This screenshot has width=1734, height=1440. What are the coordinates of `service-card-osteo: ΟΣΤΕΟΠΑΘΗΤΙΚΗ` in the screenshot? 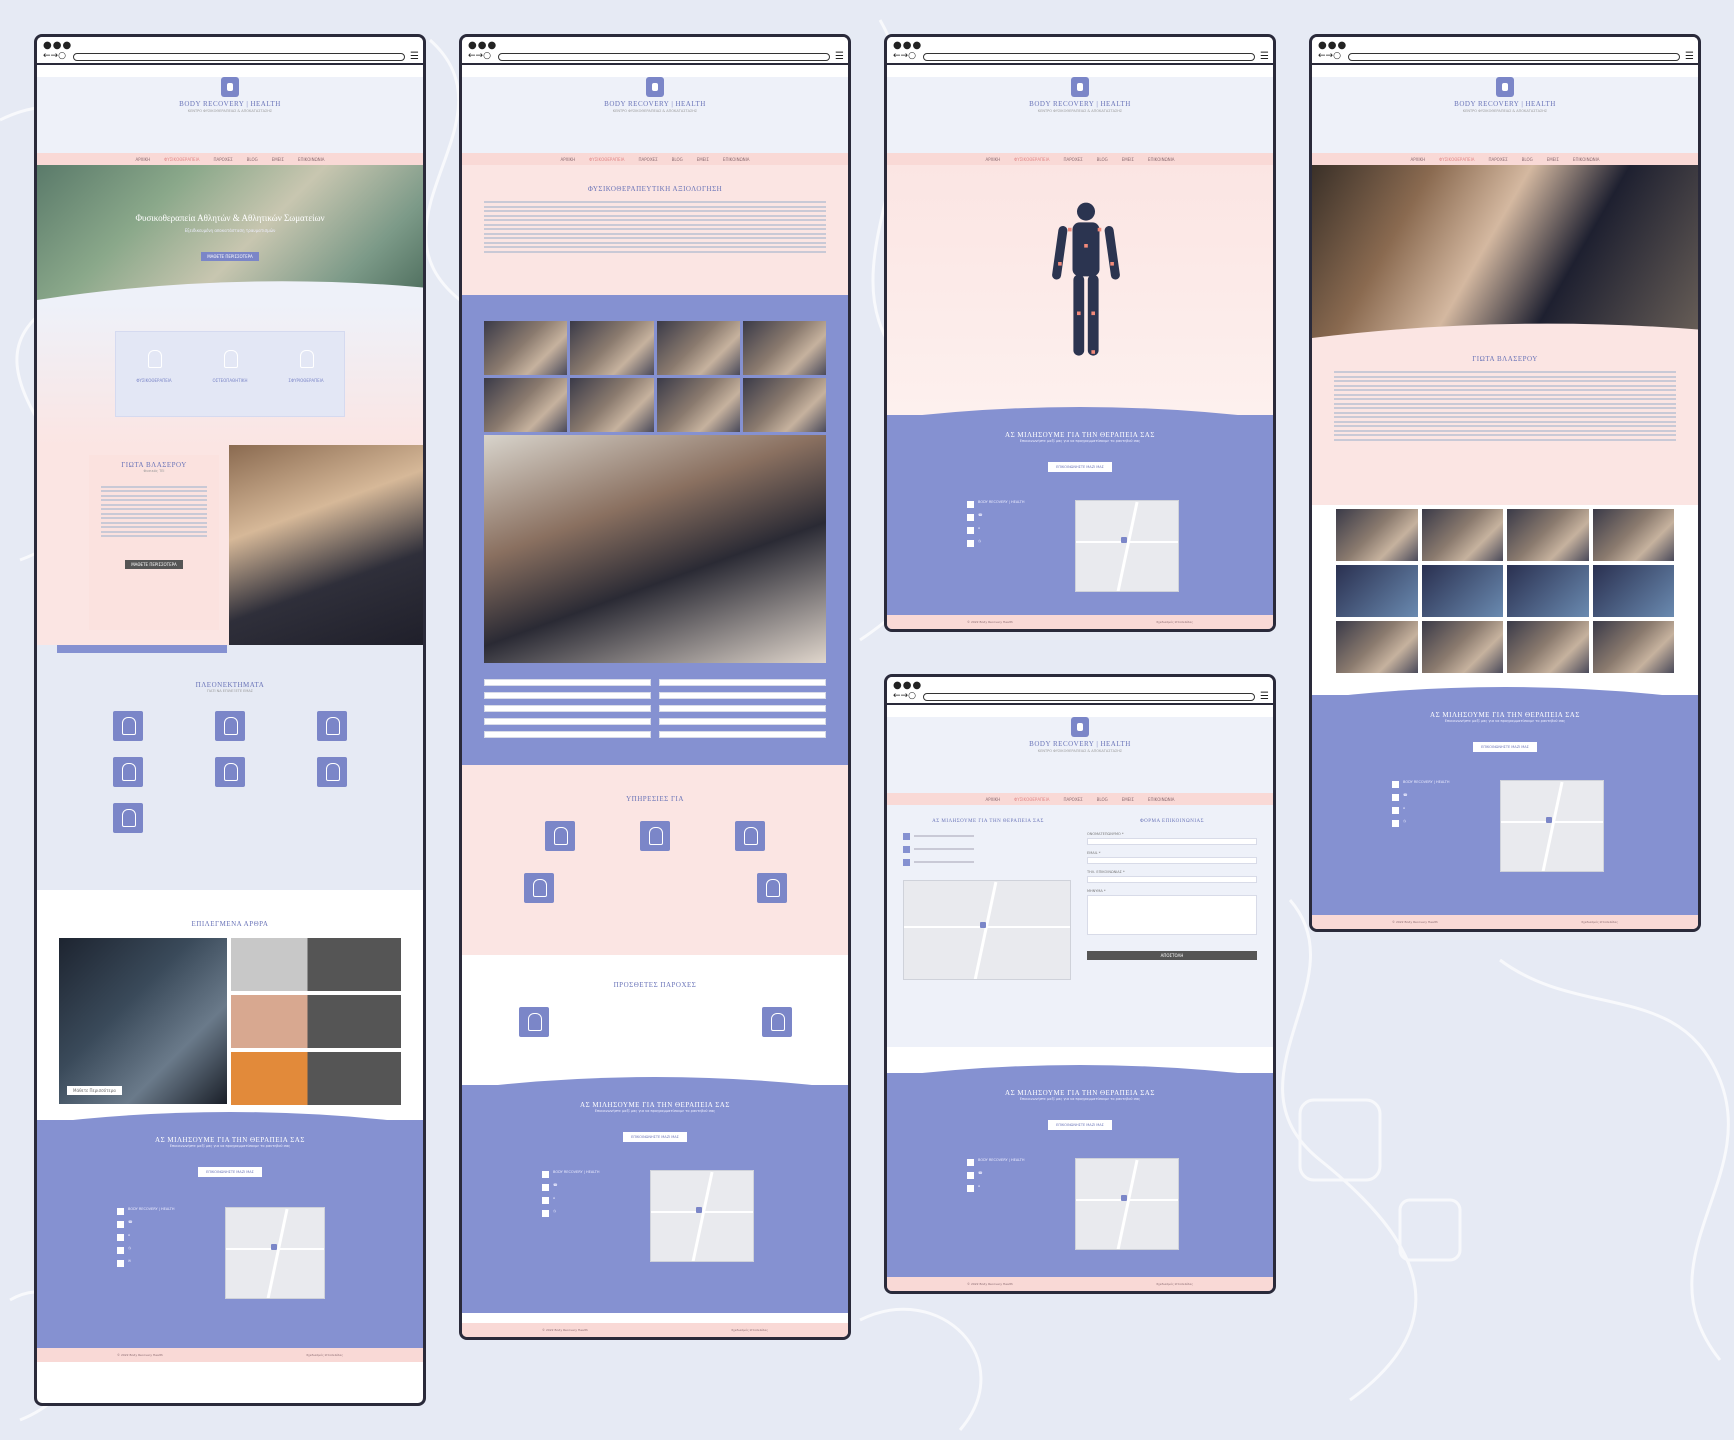 It's located at (230, 380).